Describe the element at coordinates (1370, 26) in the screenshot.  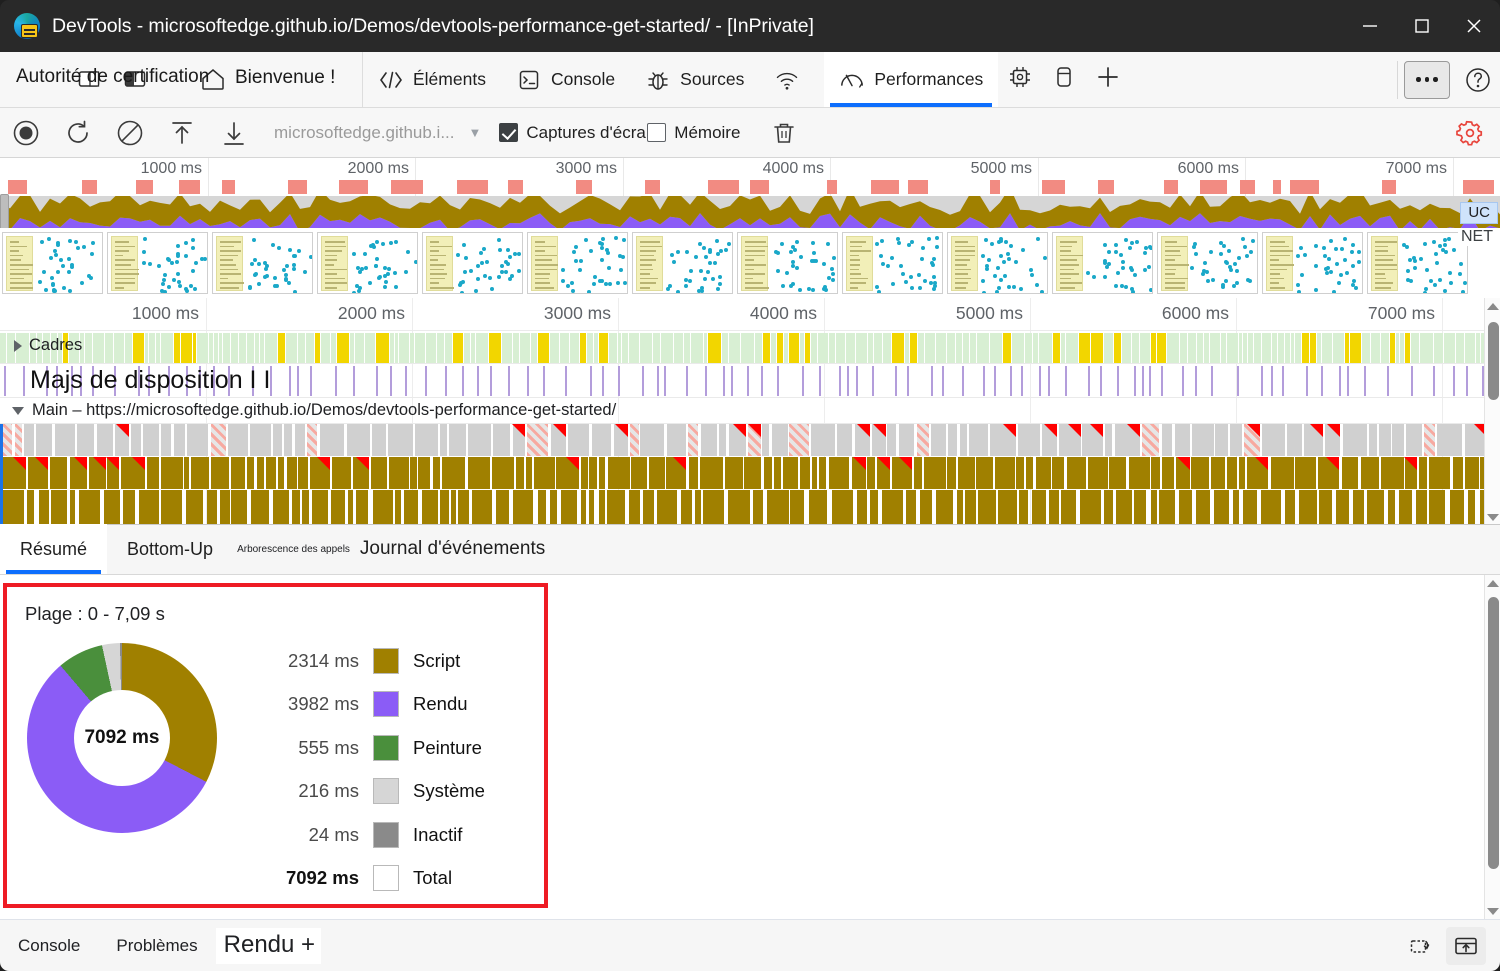
I see `minimize-icon` at that location.